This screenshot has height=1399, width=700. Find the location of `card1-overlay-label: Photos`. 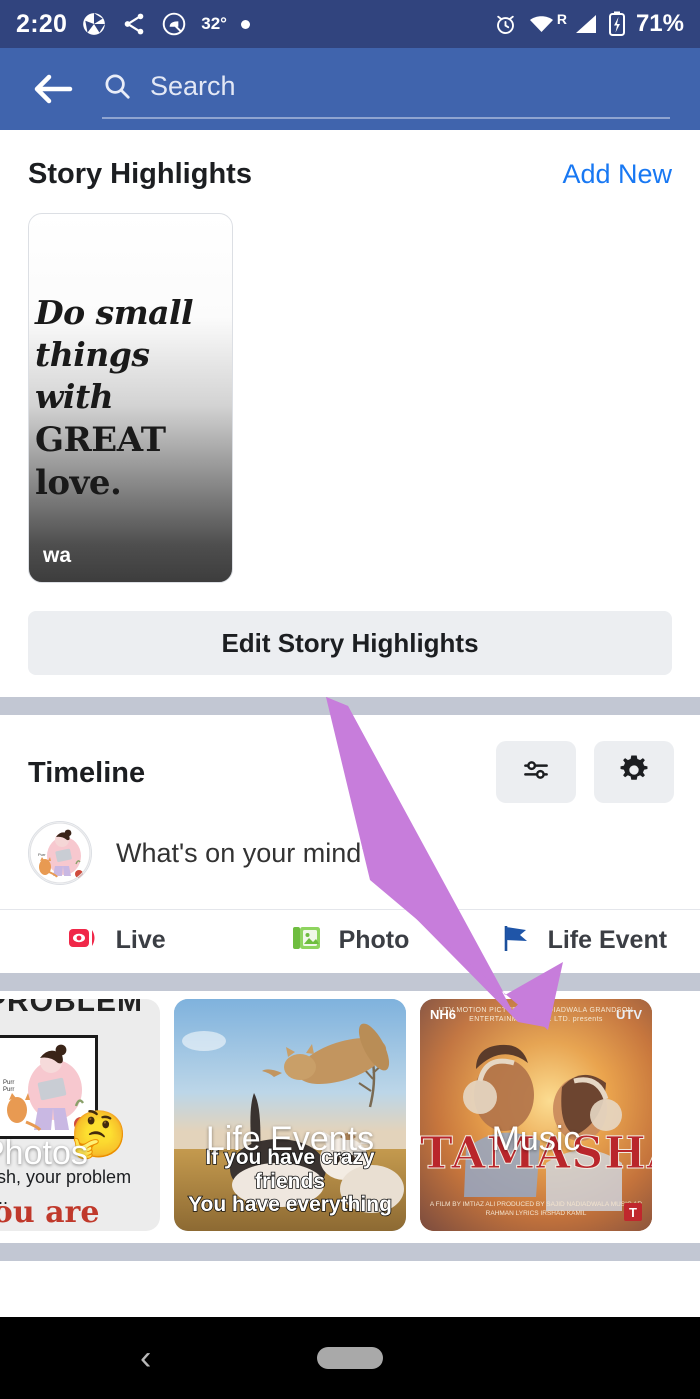

card1-overlay-label: Photos is located at coordinates (44, 1152).